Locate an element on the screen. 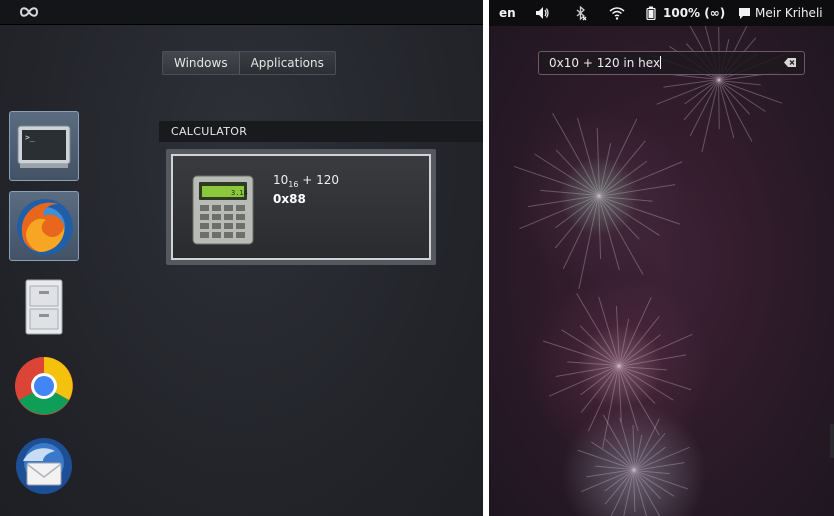 The height and width of the screenshot is (516, 834). edge-handle is located at coordinates (832, 441).